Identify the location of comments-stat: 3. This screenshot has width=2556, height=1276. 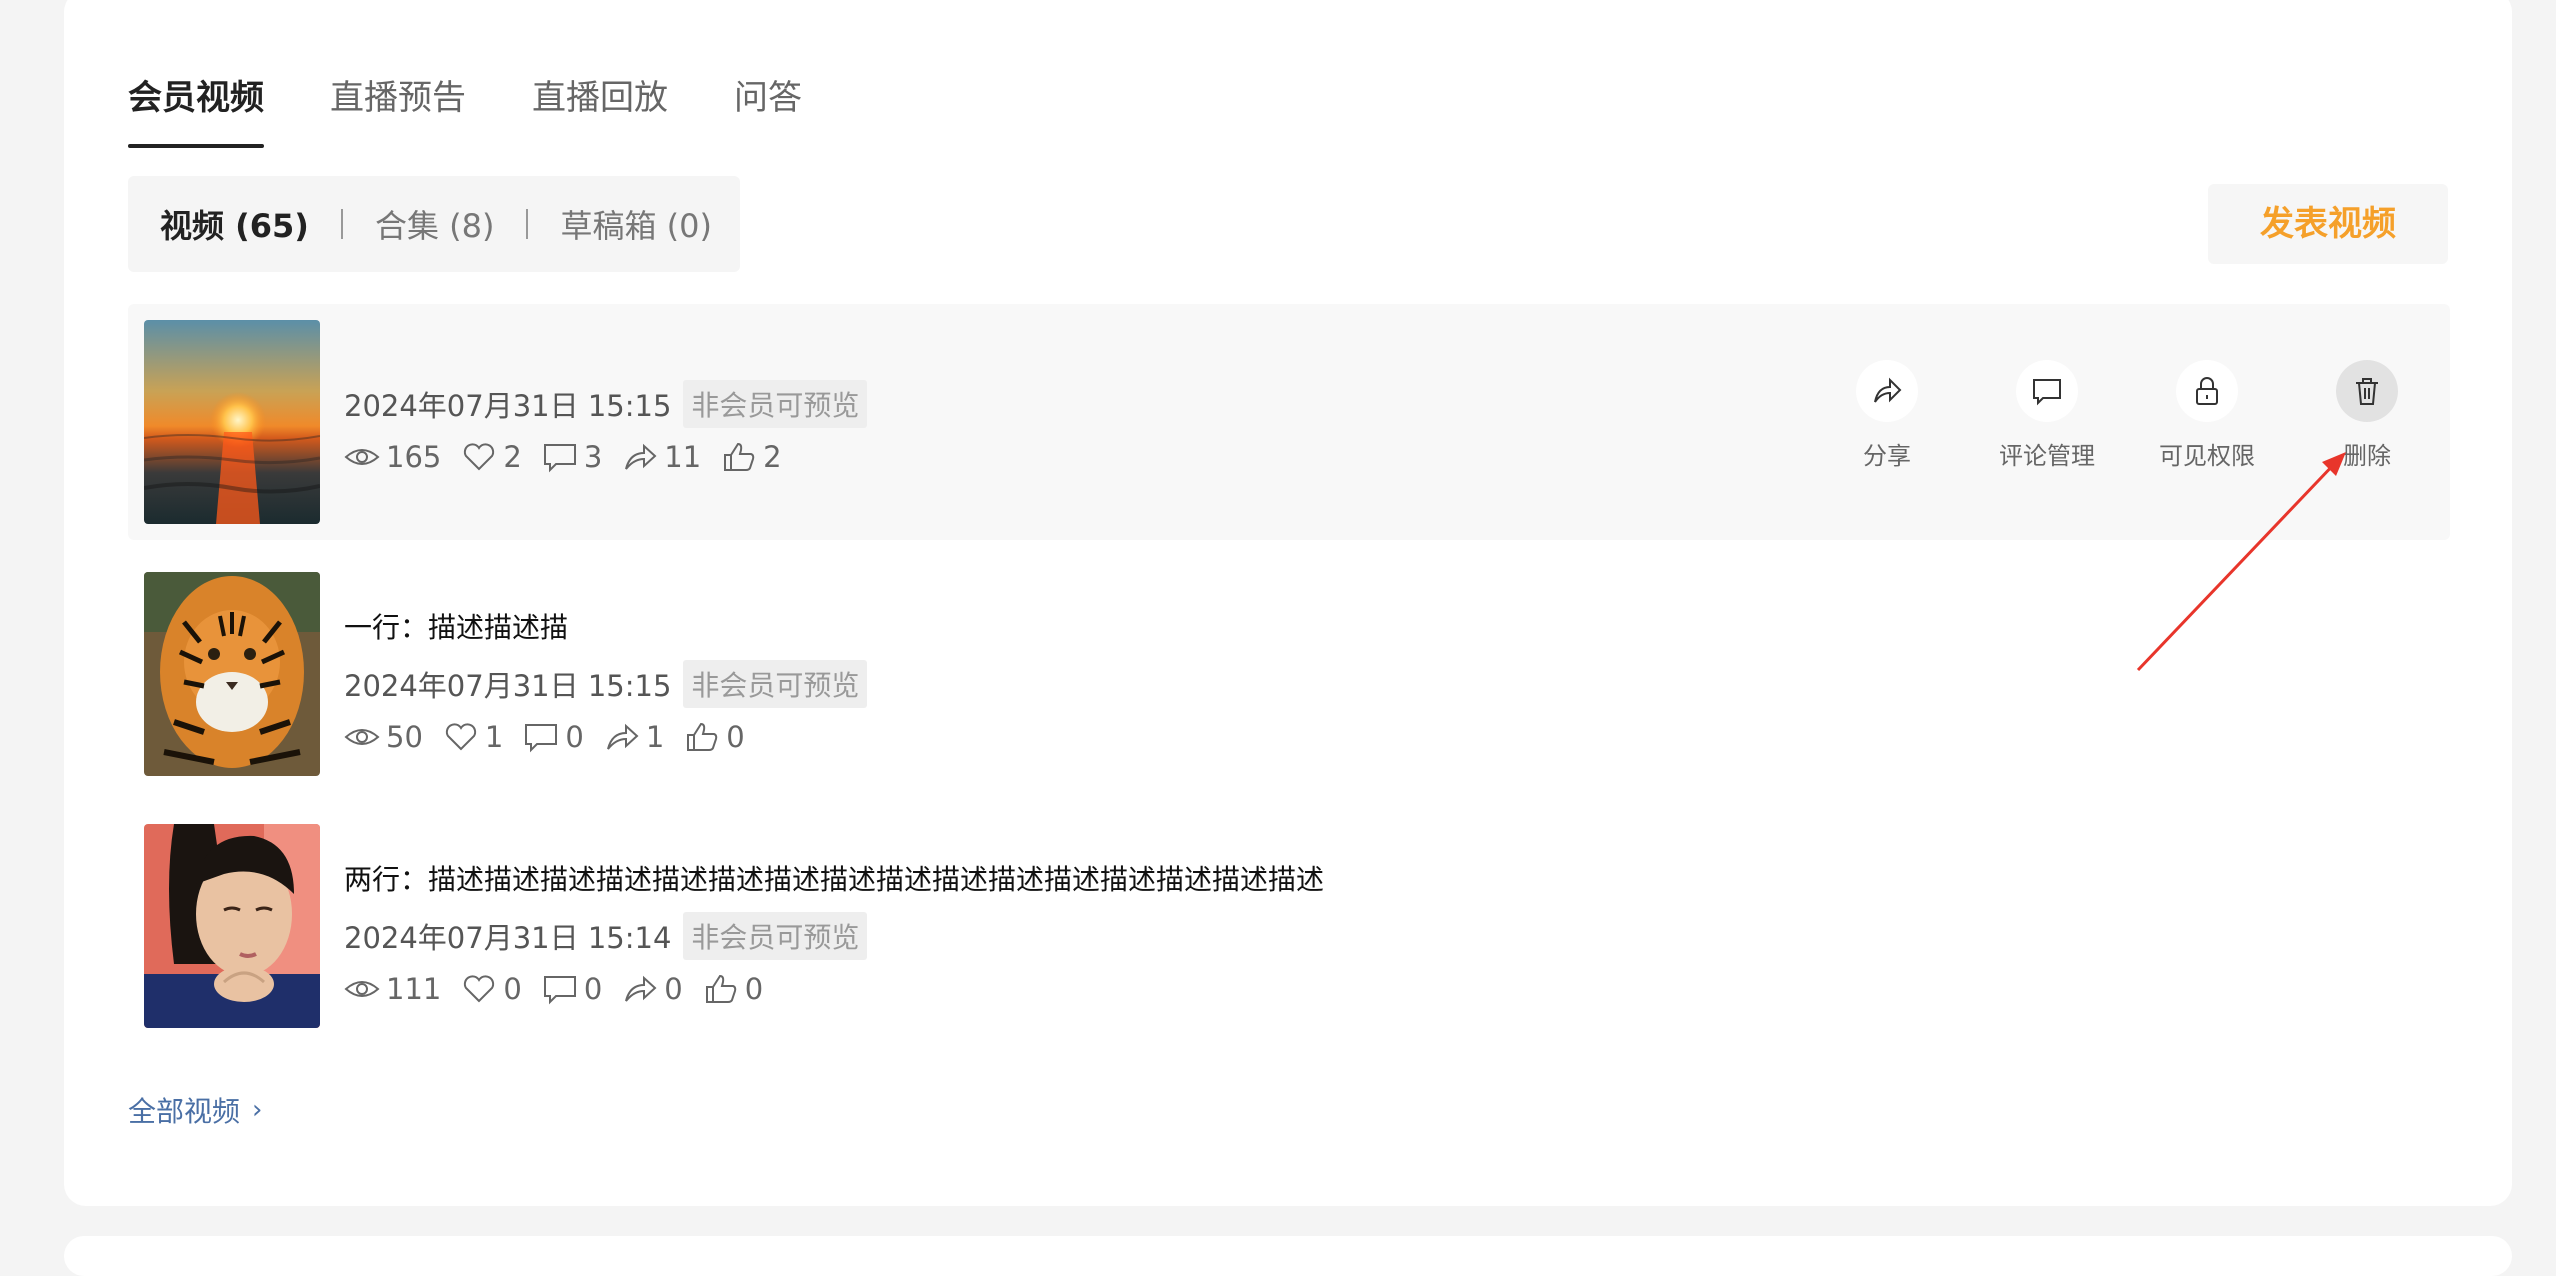
(572, 457).